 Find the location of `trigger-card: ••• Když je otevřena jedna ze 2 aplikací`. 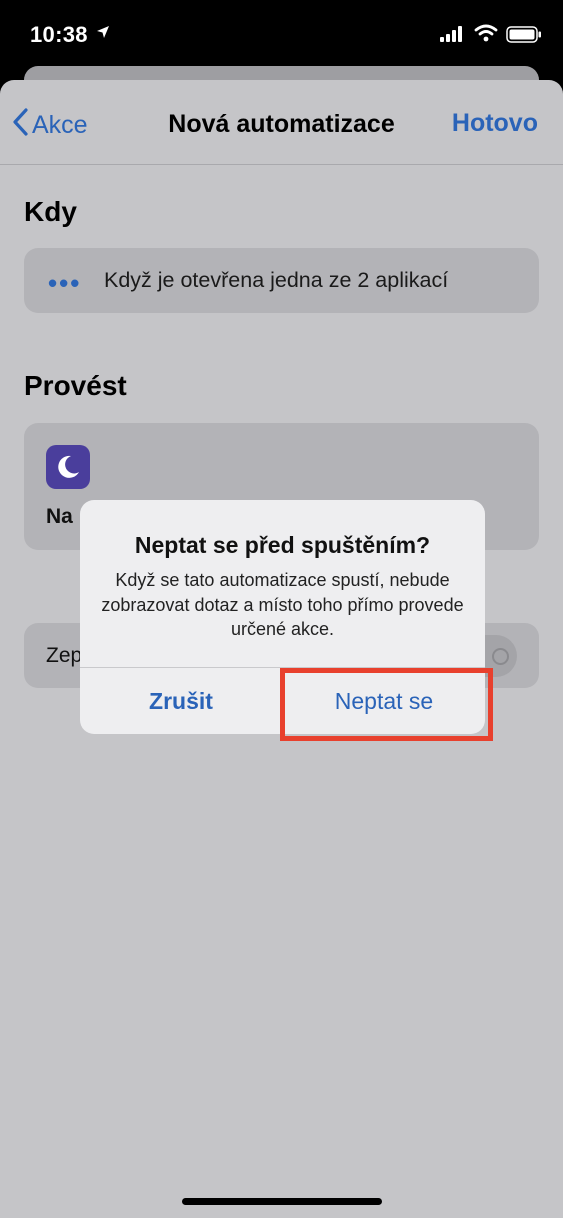

trigger-card: ••• Když je otevřena jedna ze 2 aplikací is located at coordinates (281, 280).